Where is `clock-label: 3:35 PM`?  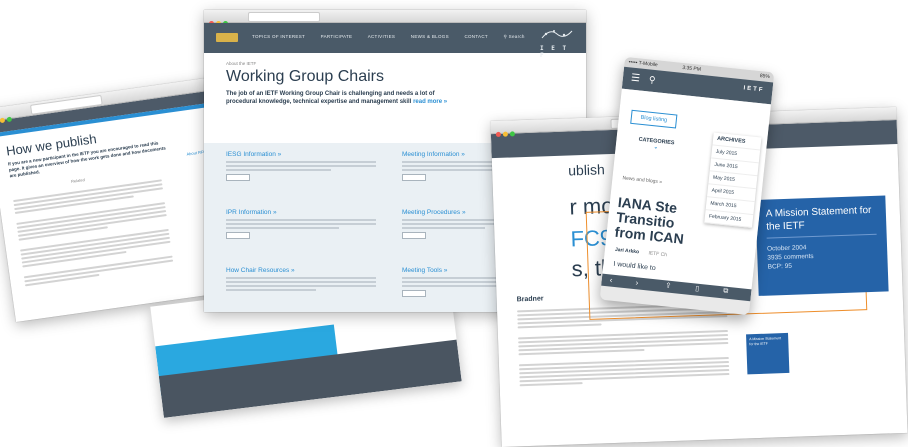 clock-label: 3:35 PM is located at coordinates (692, 68).